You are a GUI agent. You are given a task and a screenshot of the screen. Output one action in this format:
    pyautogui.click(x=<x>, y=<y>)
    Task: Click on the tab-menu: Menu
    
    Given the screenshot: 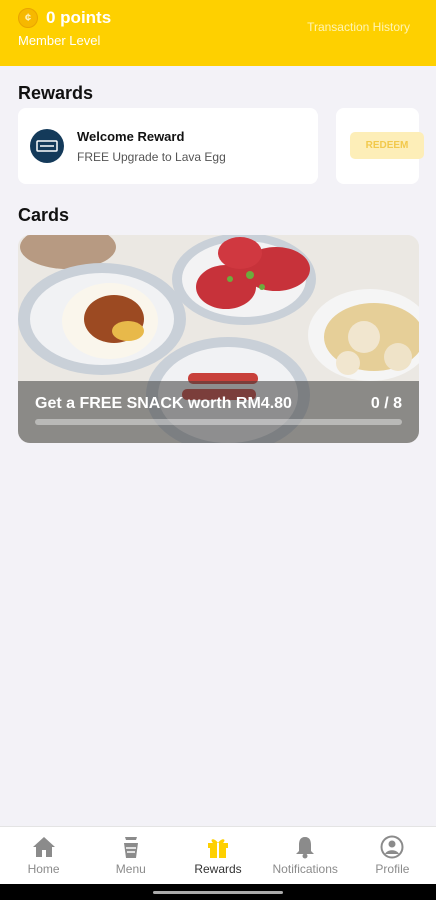 What is the action you would take?
    pyautogui.click(x=130, y=855)
    